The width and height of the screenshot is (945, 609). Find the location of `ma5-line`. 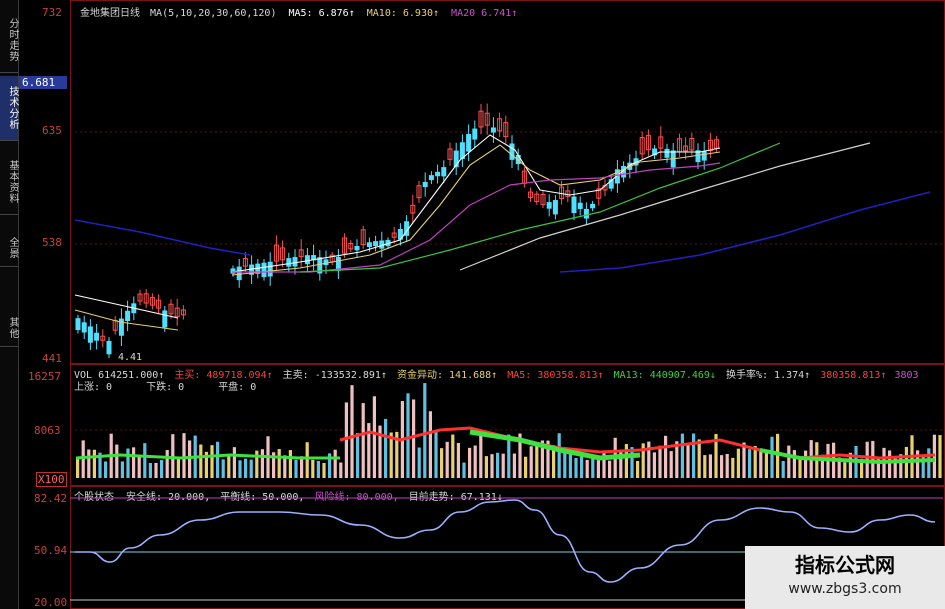

ma5-line is located at coordinates (476, 203).